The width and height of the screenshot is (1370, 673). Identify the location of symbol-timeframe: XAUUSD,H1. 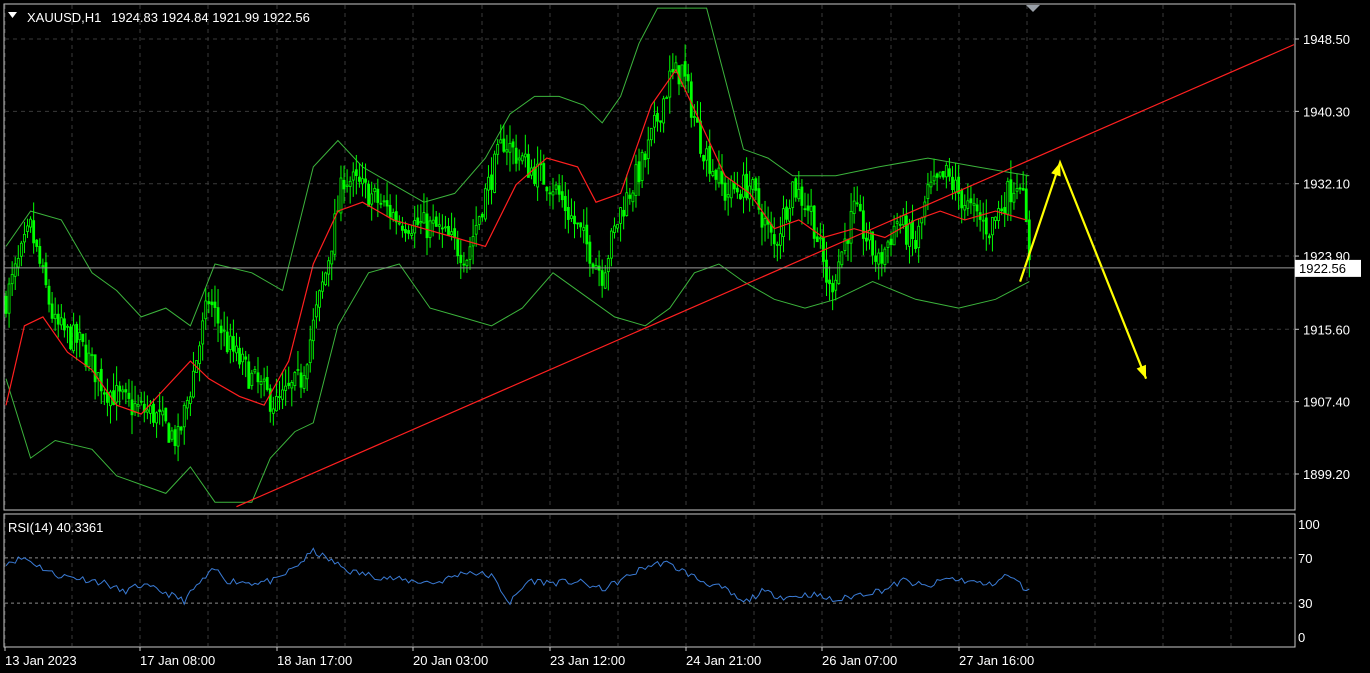
(64, 17).